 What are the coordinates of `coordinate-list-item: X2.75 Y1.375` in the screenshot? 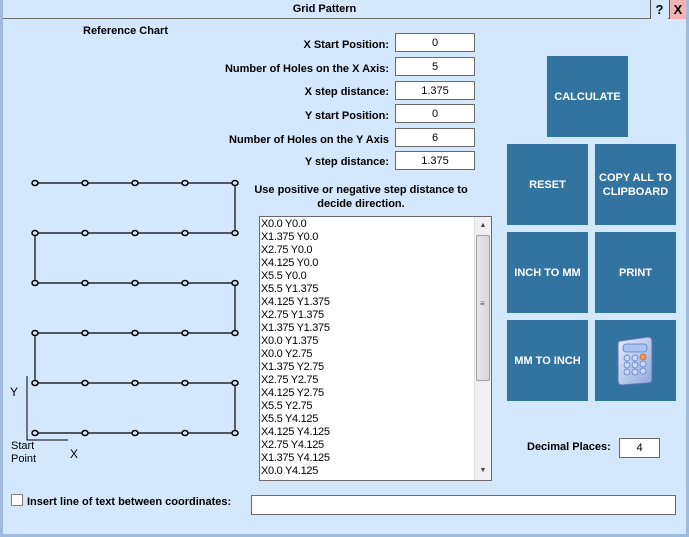 It's located at (368, 315).